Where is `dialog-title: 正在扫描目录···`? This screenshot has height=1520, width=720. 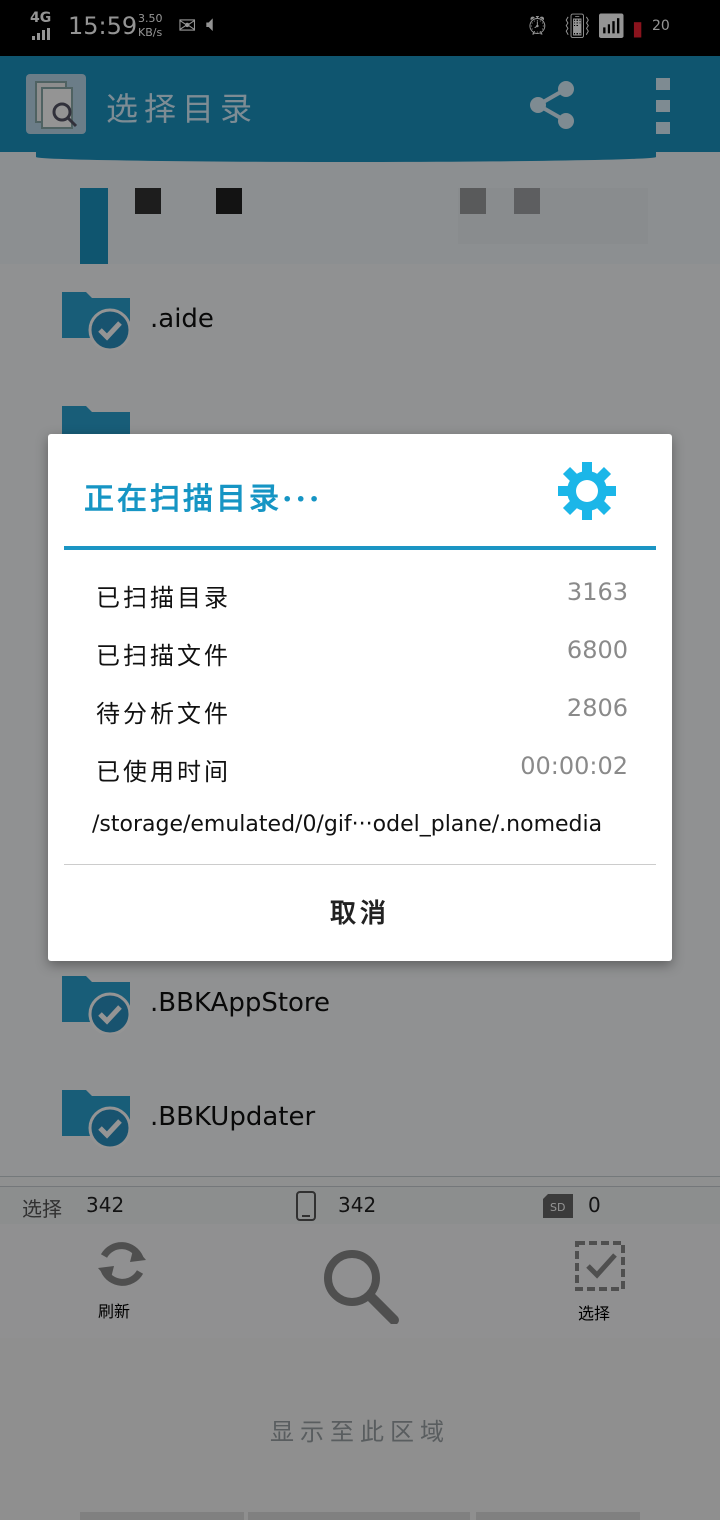 dialog-title: 正在扫描目录··· is located at coordinates (203, 499).